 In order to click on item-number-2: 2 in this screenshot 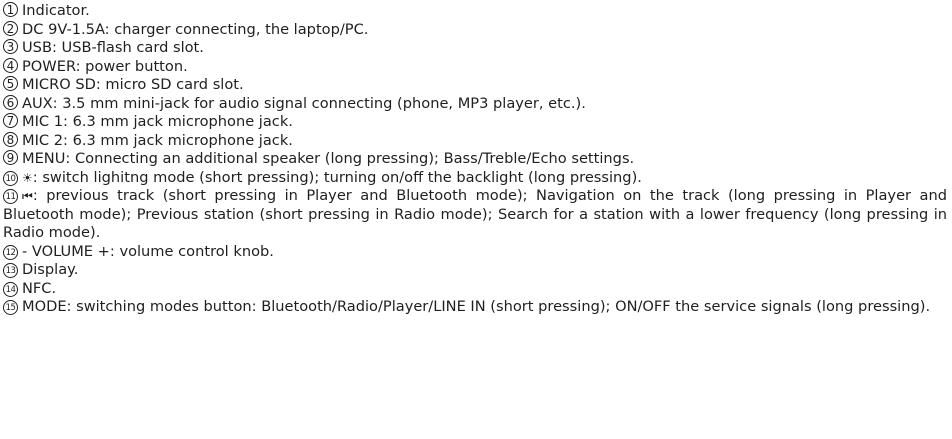, I will do `click(10, 28)`.